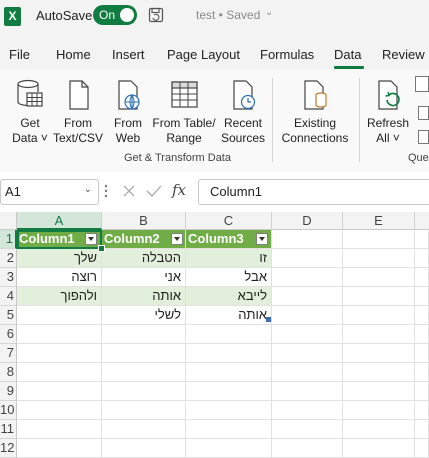  Describe the element at coordinates (388, 112) in the screenshot. I see `refresh-all-button: Refresh All ˅` at that location.